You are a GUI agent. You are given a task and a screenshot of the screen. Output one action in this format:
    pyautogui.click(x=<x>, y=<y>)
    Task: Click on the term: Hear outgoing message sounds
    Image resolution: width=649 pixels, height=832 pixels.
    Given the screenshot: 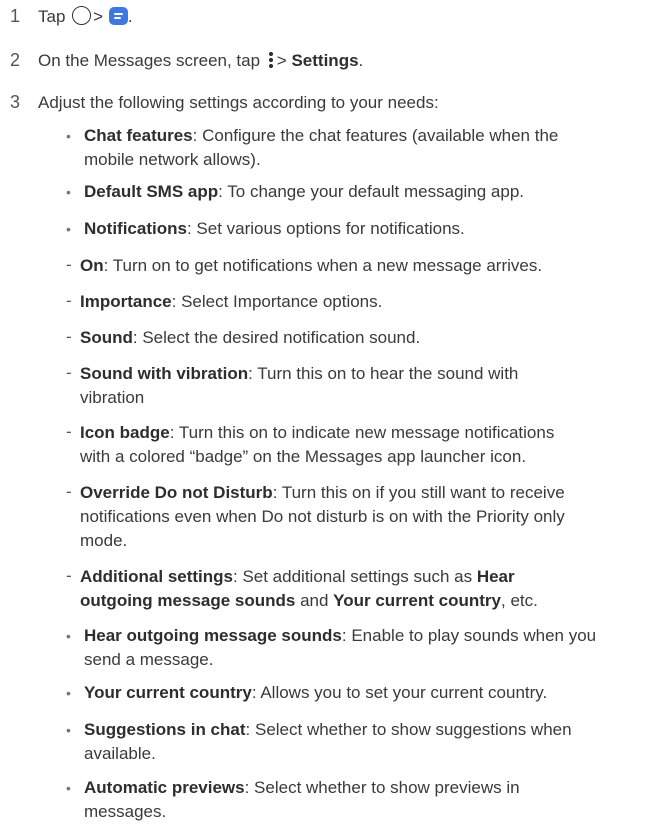 What is the action you would take?
    pyautogui.click(x=213, y=635)
    